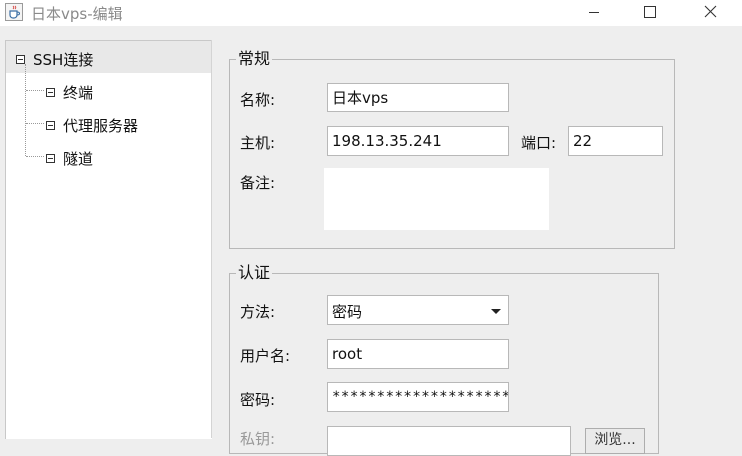  I want to click on minimize-icon, so click(594, 13).